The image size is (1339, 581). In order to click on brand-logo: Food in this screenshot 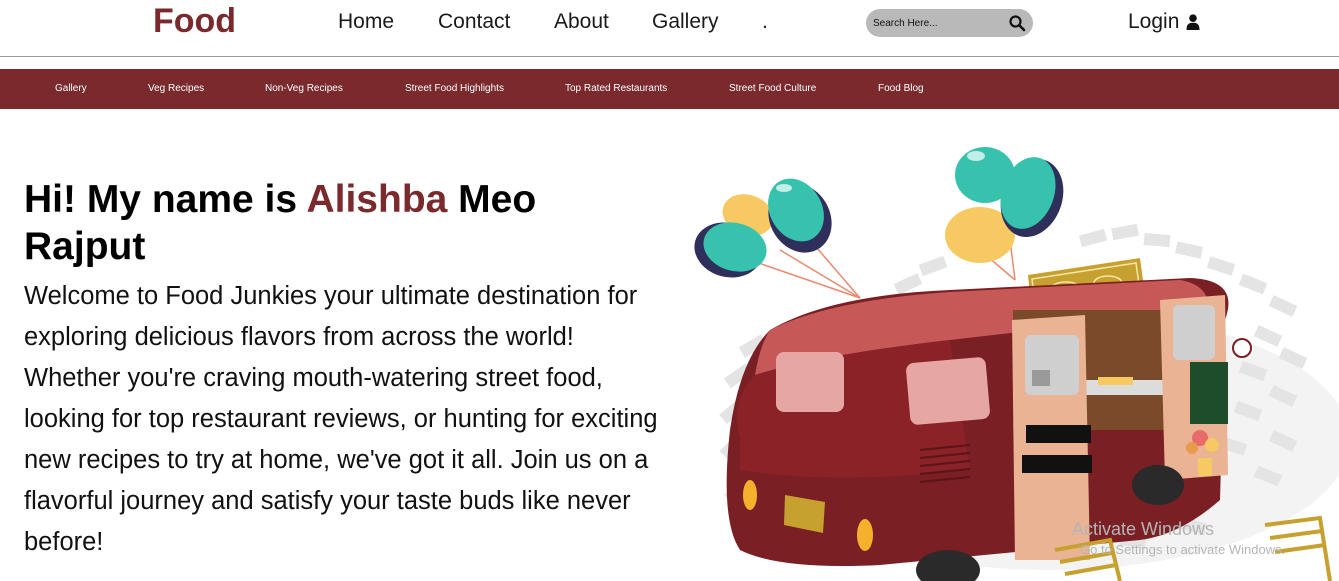, I will do `click(194, 21)`.